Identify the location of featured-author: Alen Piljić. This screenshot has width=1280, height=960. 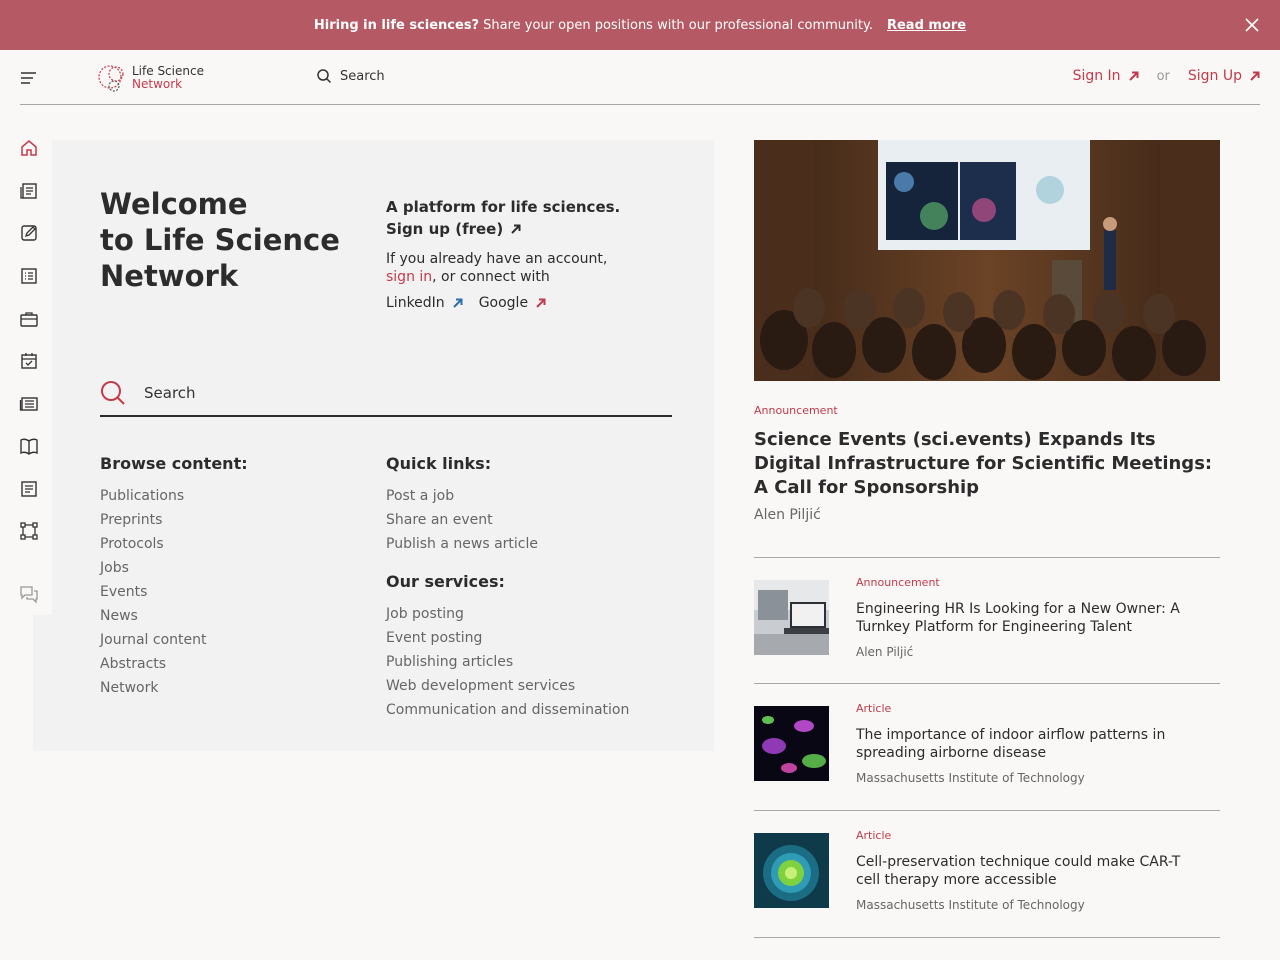
(787, 515).